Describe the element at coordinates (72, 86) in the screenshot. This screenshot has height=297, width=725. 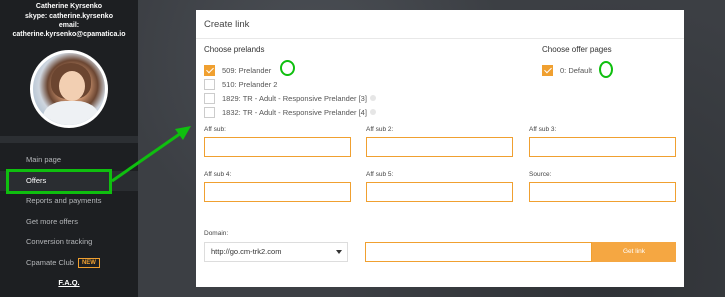
I see `avatar-face` at that location.